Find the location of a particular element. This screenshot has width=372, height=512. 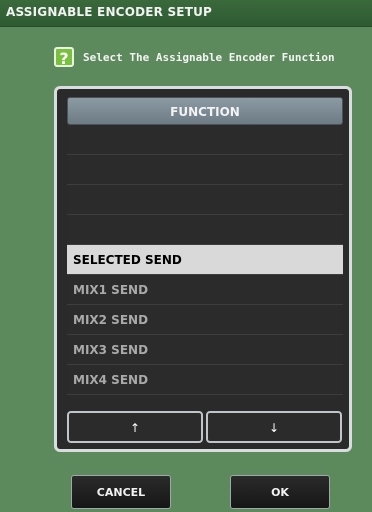

ok-button: OK is located at coordinates (280, 492).